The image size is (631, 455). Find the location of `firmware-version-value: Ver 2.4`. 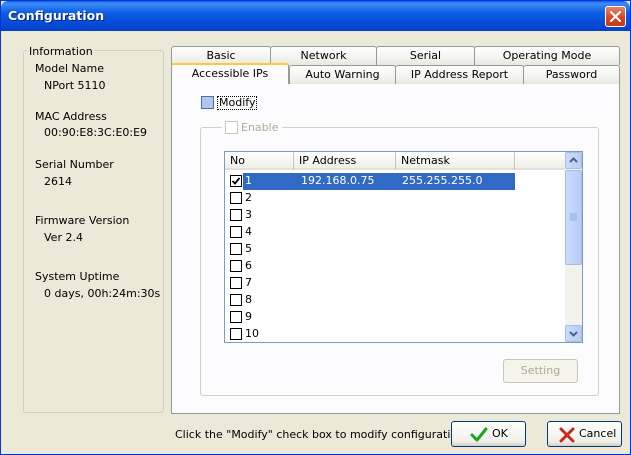

firmware-version-value: Ver 2.4 is located at coordinates (63, 237).